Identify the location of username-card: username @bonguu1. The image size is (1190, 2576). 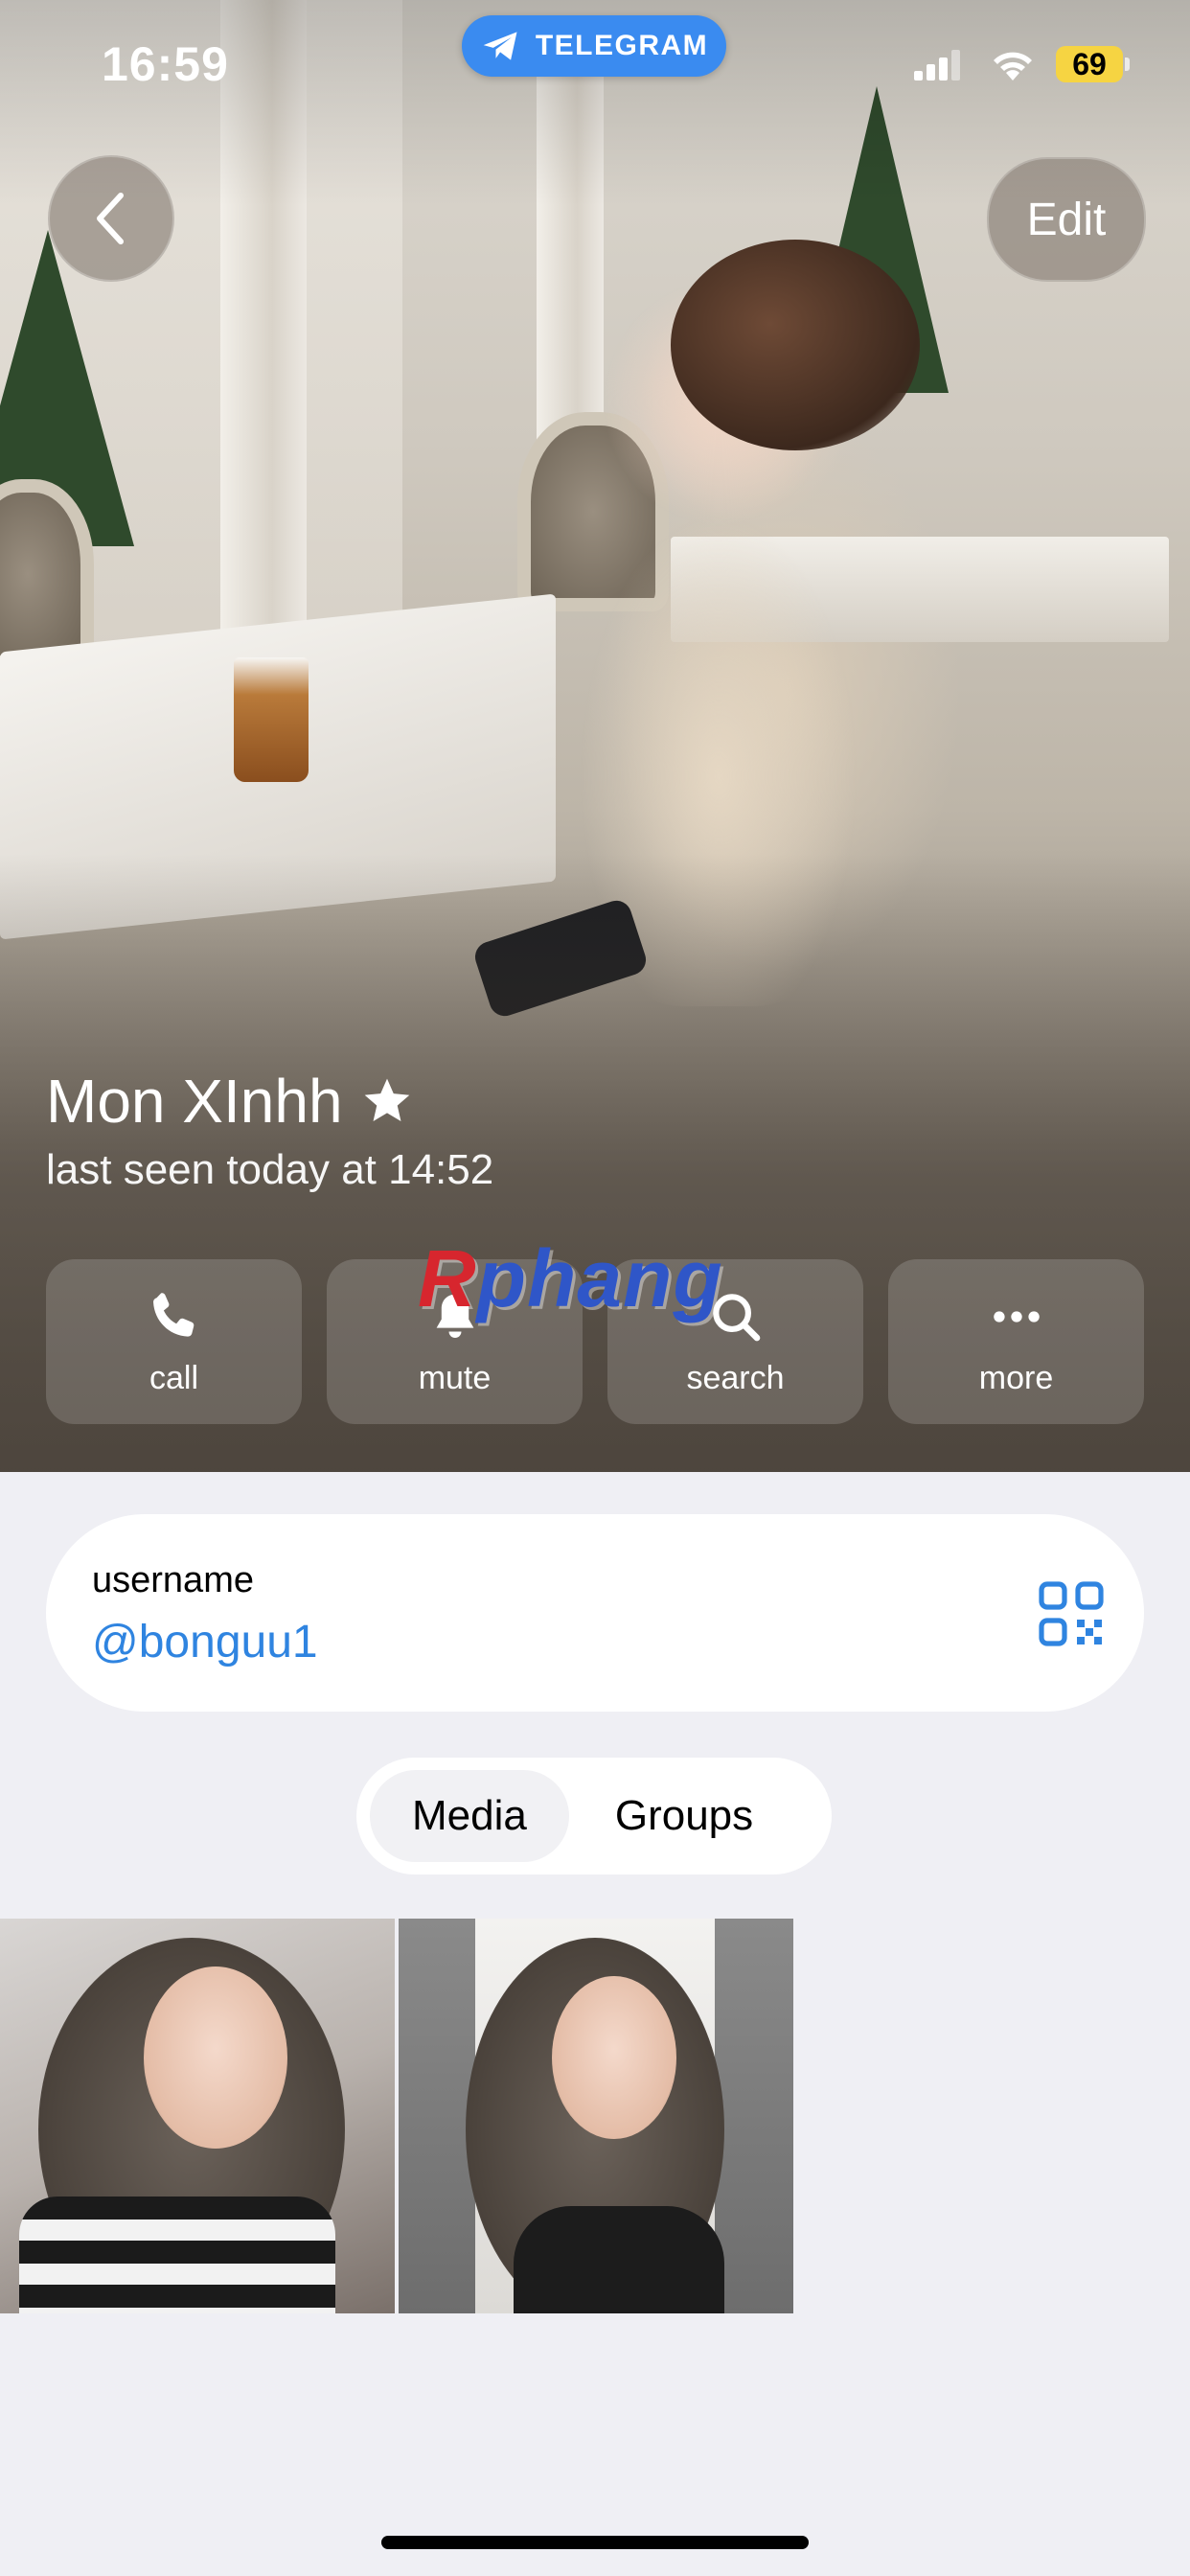
(595, 1613).